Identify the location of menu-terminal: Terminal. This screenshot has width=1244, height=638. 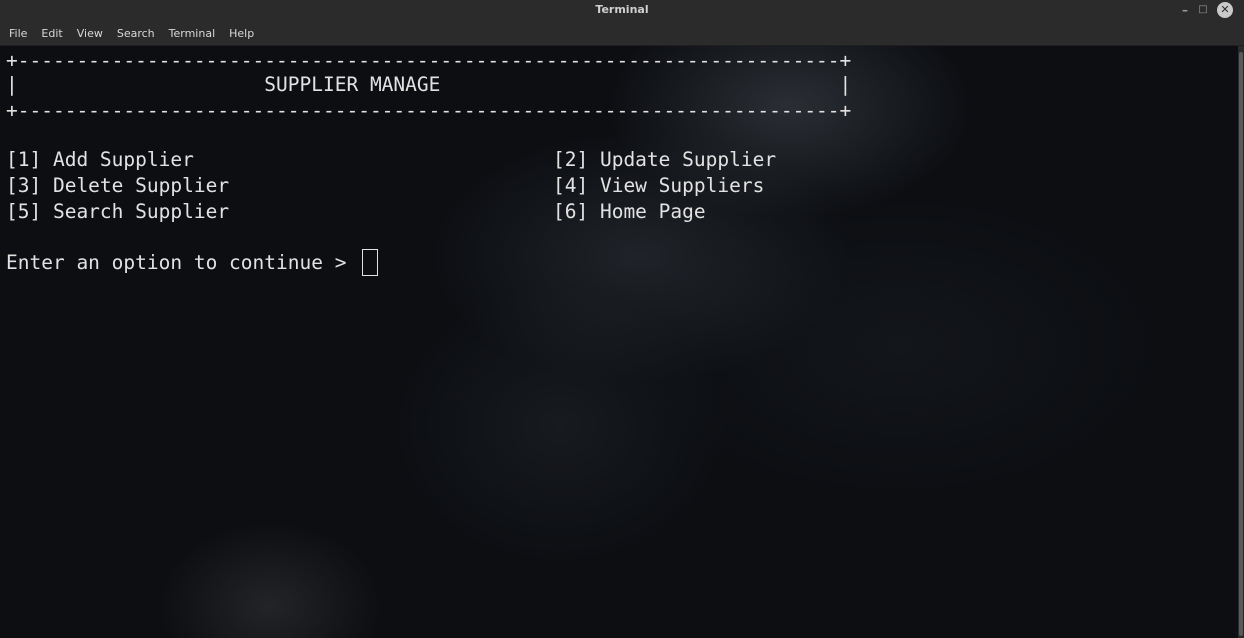
(192, 33).